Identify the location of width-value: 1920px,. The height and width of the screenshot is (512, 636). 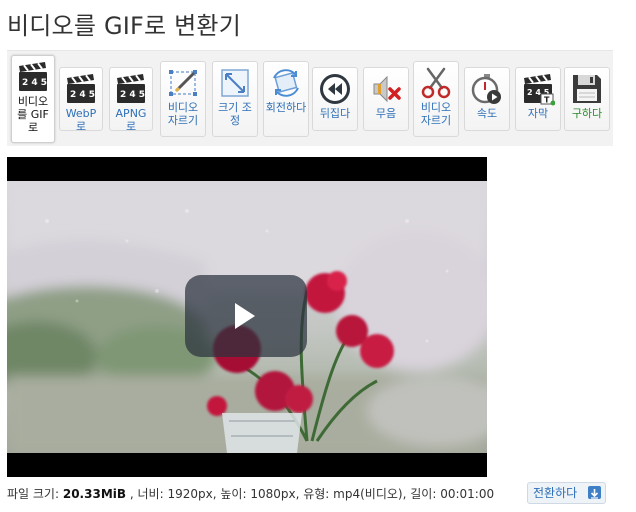
(192, 494).